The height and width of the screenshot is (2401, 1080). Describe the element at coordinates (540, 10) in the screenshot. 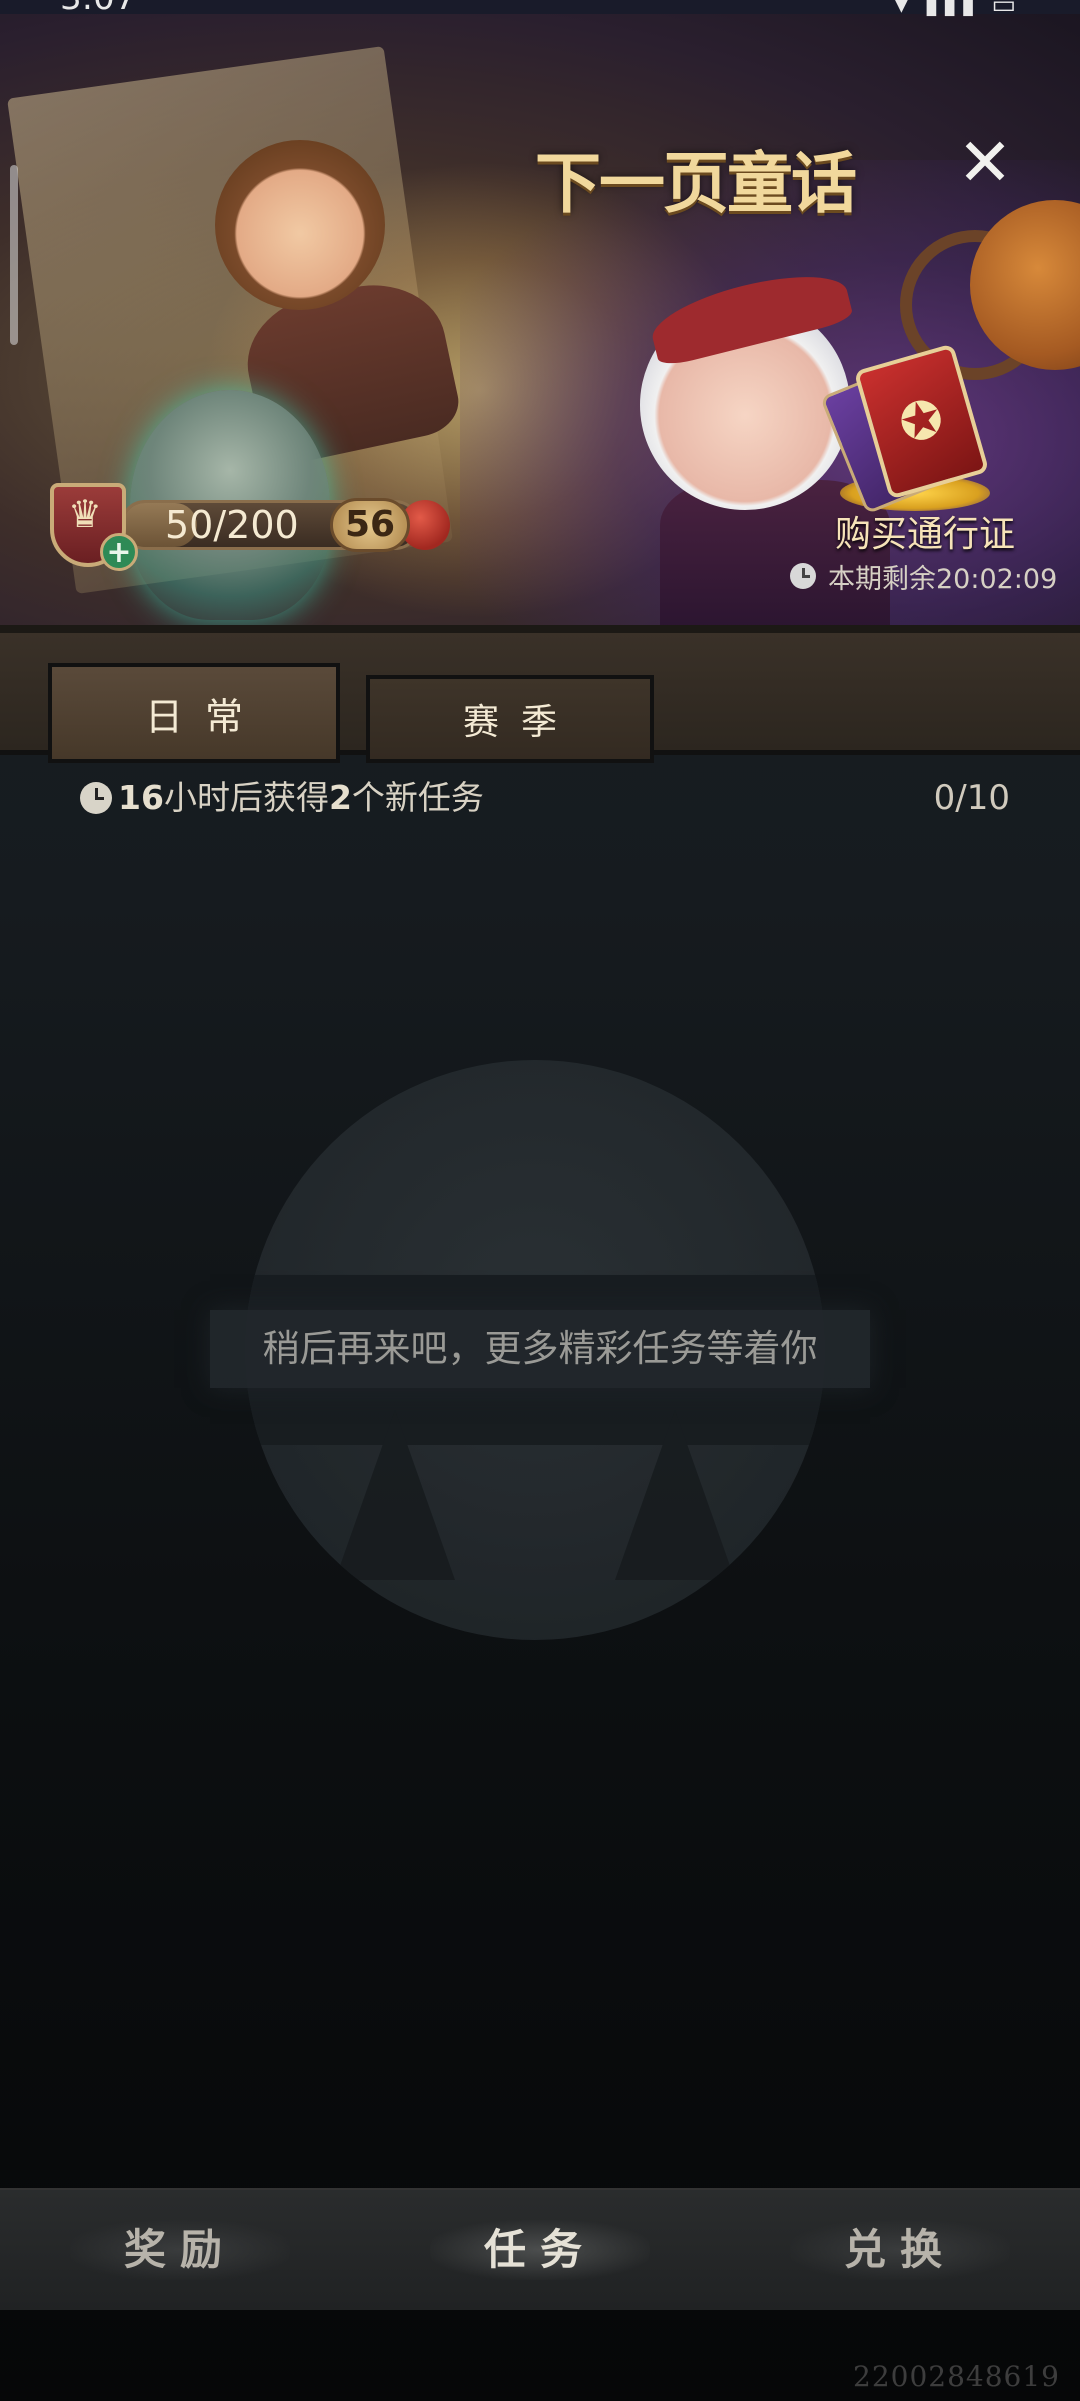

I see `status-bar: 3:07 ▾ ▮▮▮ ▭` at that location.